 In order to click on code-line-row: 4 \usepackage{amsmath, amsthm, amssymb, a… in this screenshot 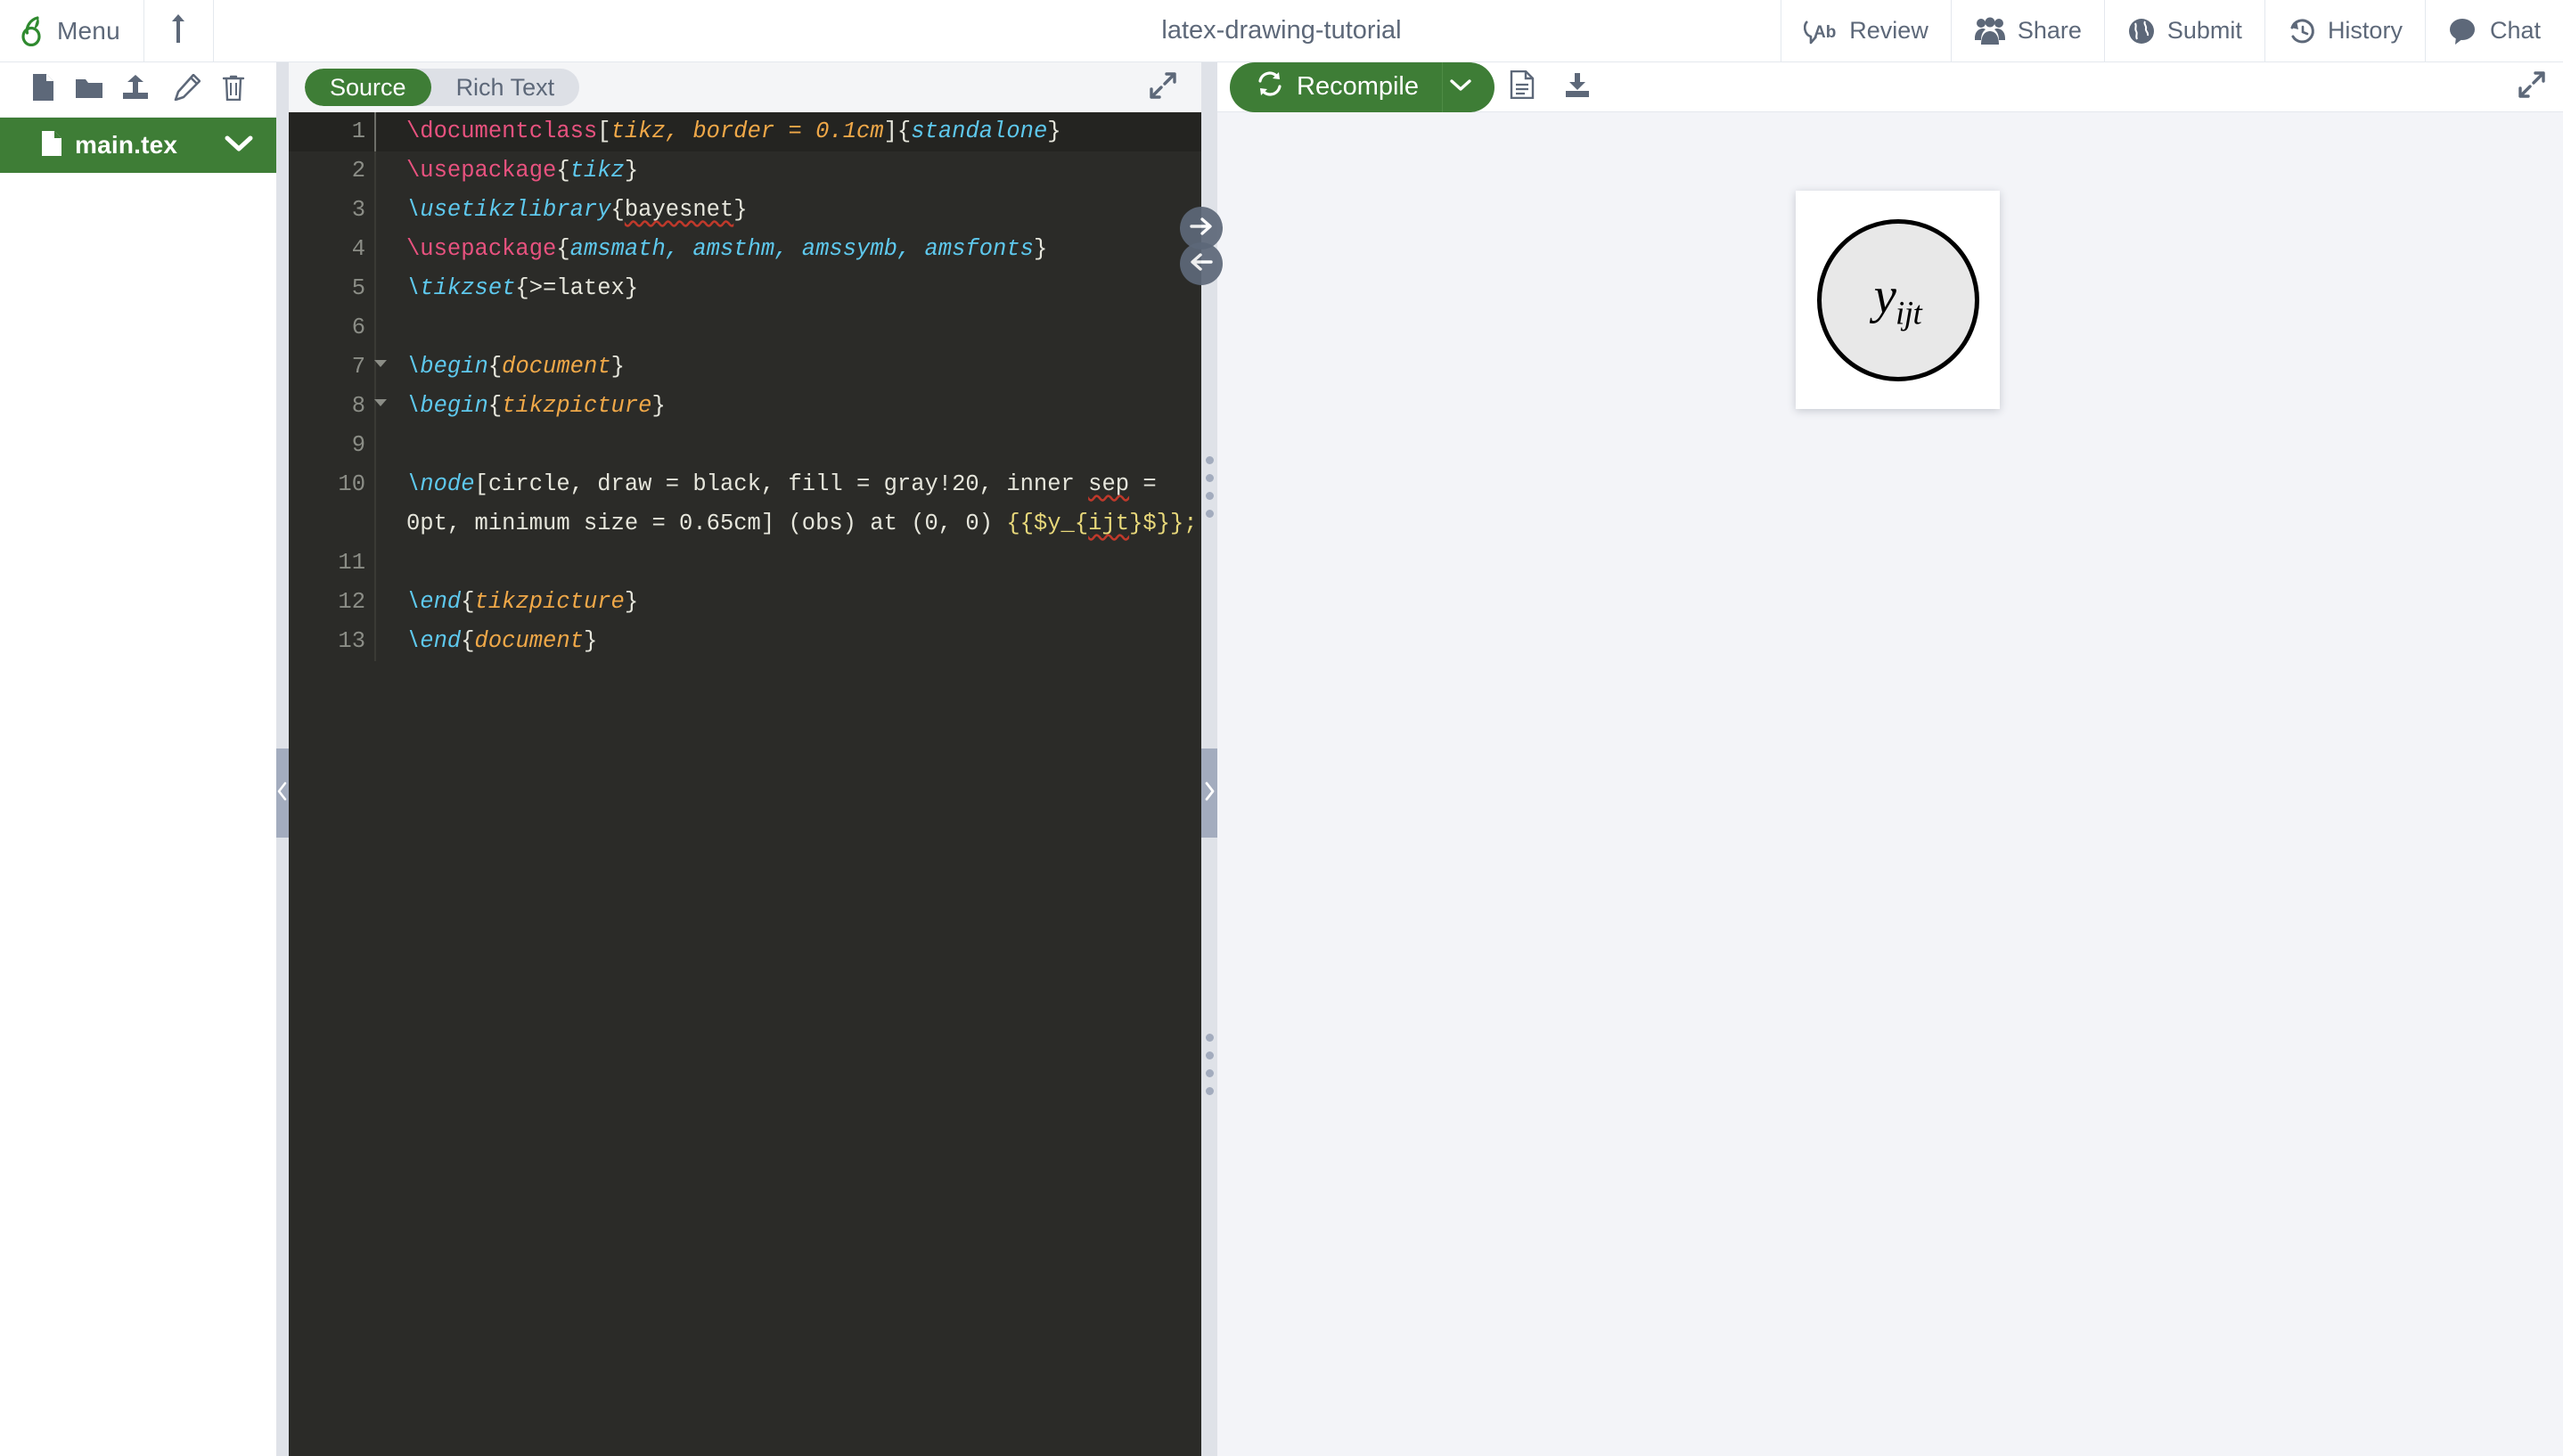, I will do `click(745, 250)`.